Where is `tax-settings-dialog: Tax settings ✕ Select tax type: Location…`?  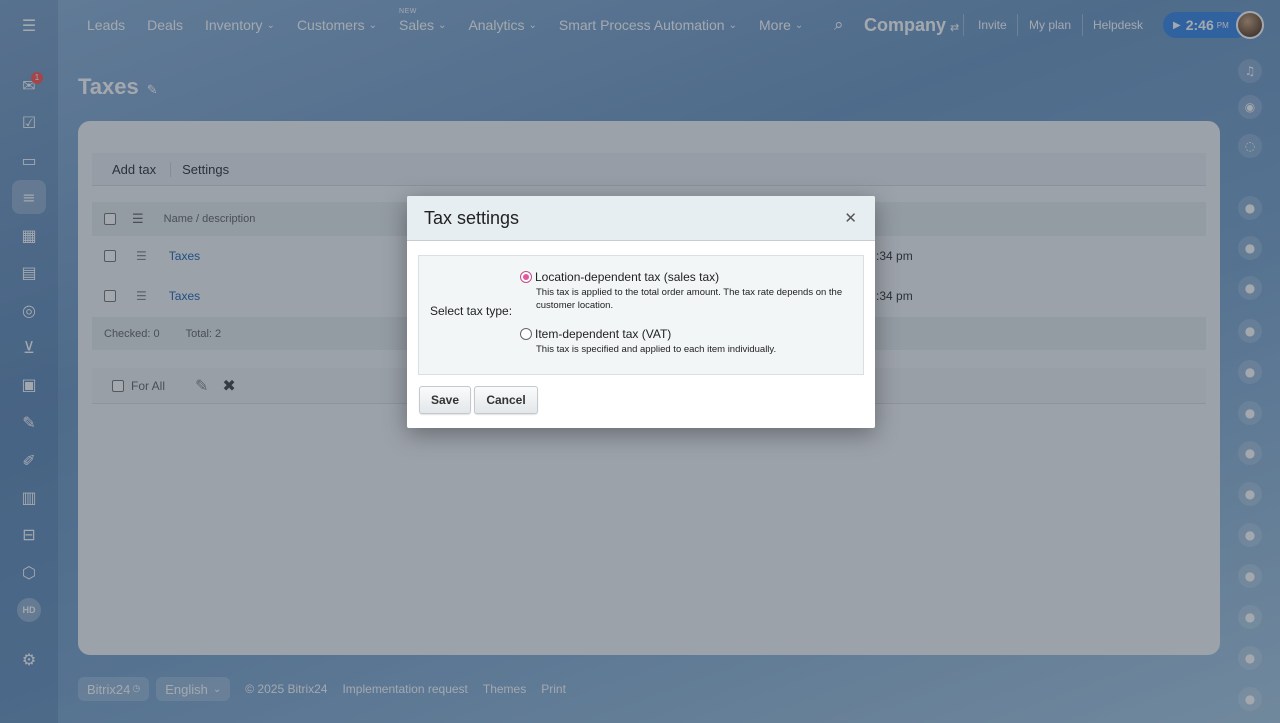 tax-settings-dialog: Tax settings ✕ Select tax type: Location… is located at coordinates (641, 312).